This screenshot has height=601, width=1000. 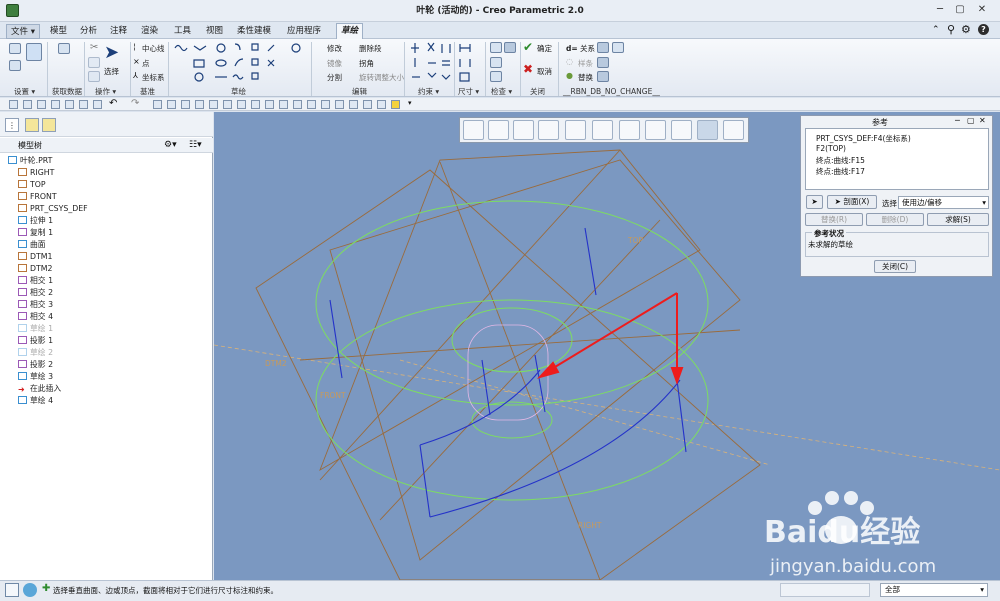 I want to click on tree-item: 曲面, so click(x=32, y=245).